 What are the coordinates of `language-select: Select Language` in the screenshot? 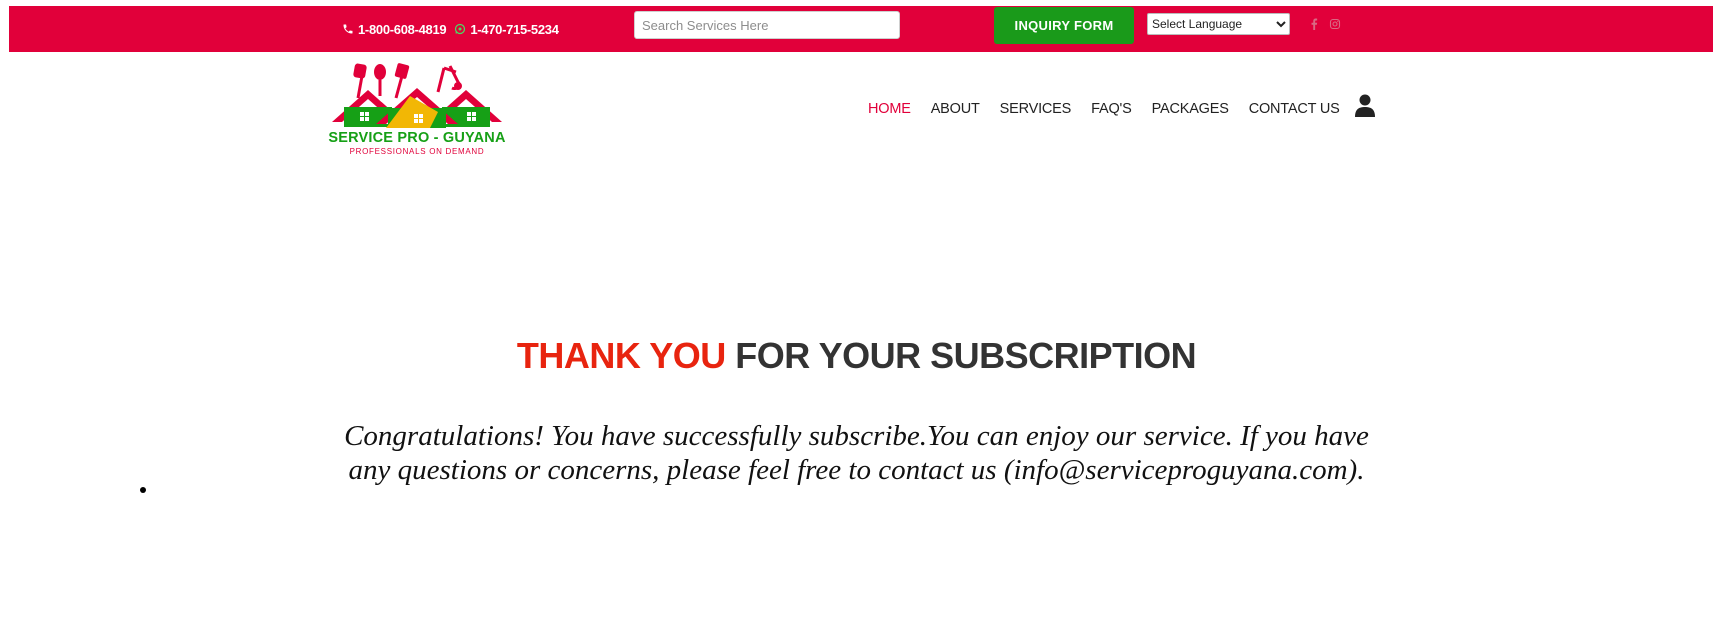 It's located at (1218, 24).